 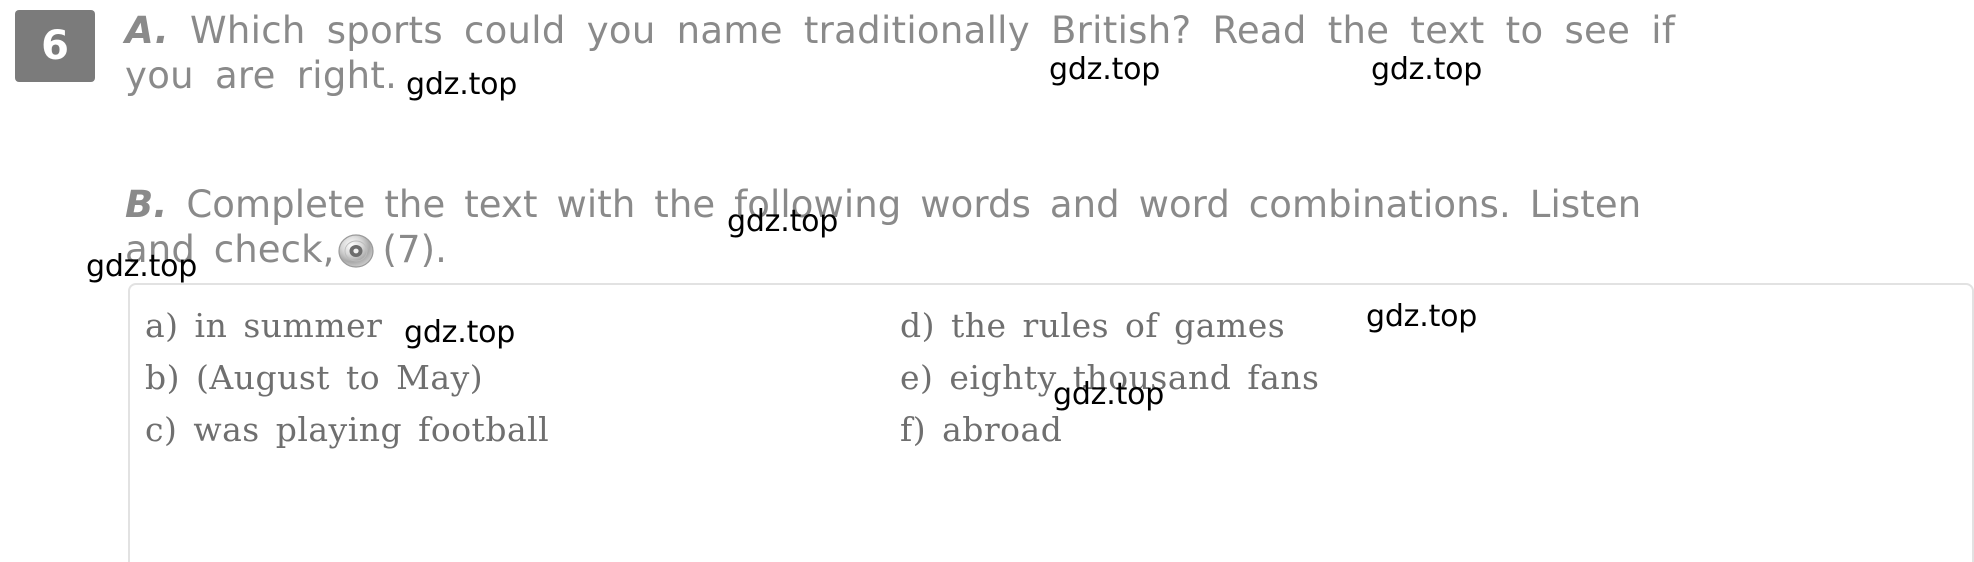 I want to click on task-b-marker: B., so click(x=146, y=204).